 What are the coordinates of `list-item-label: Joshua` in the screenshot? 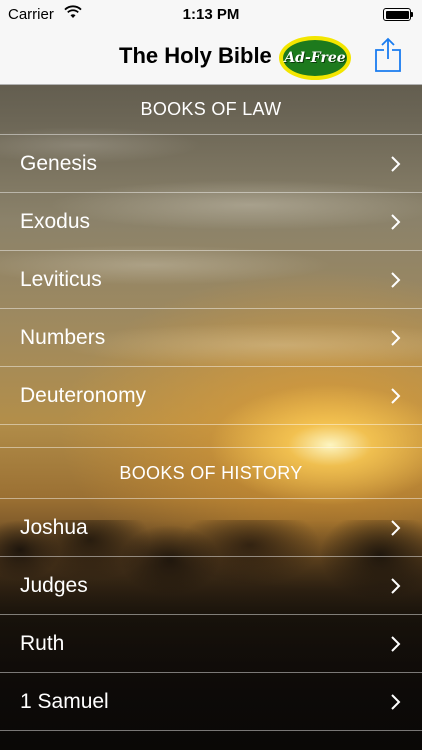 It's located at (54, 527).